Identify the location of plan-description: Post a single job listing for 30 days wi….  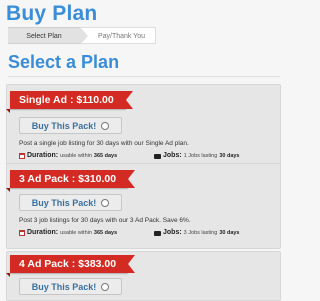
(104, 143).